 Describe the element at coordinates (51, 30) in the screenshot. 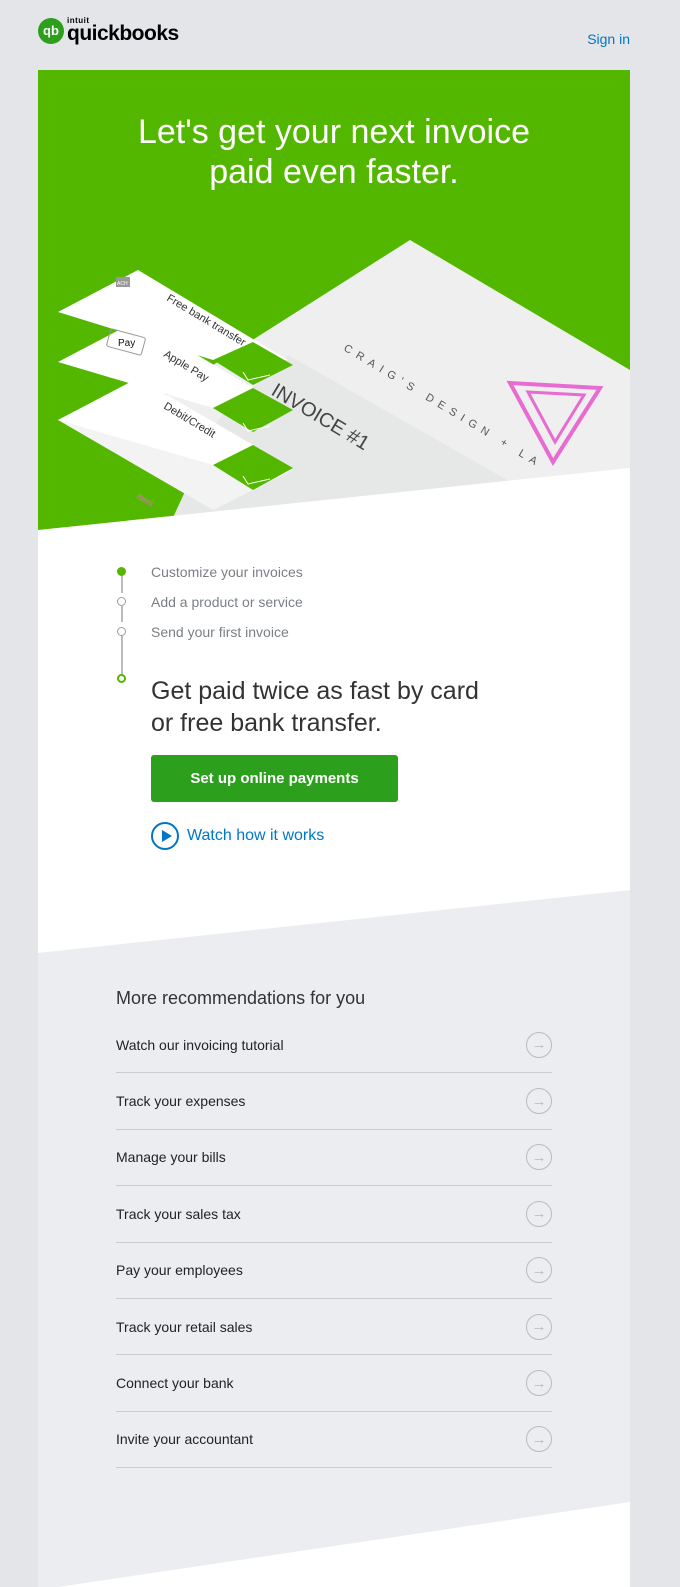

I see `qb-logo-icon: qb` at that location.